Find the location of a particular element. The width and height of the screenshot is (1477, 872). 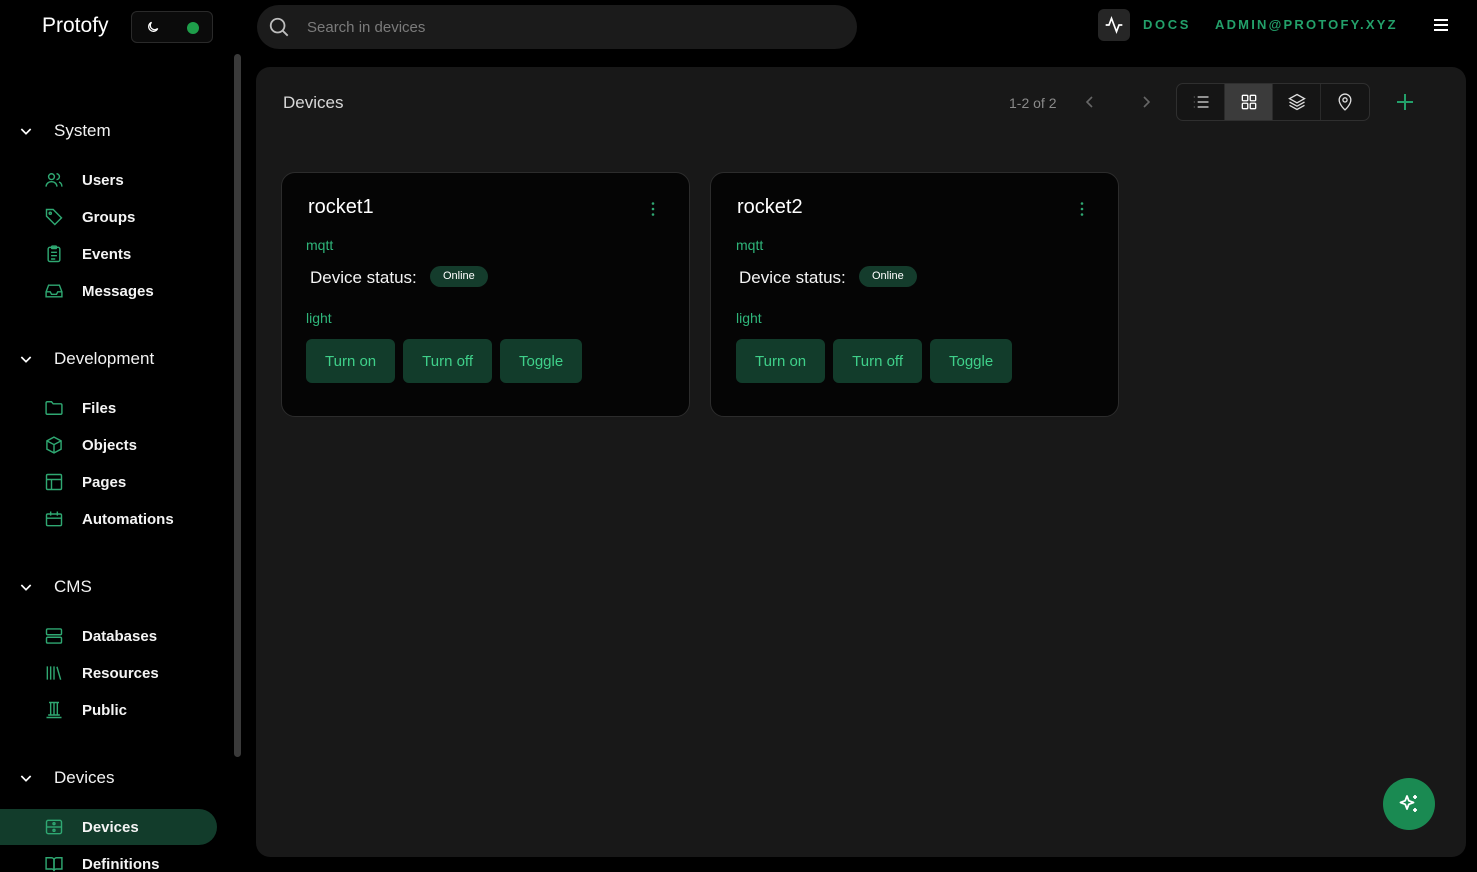

list-icon is located at coordinates (1200, 102).